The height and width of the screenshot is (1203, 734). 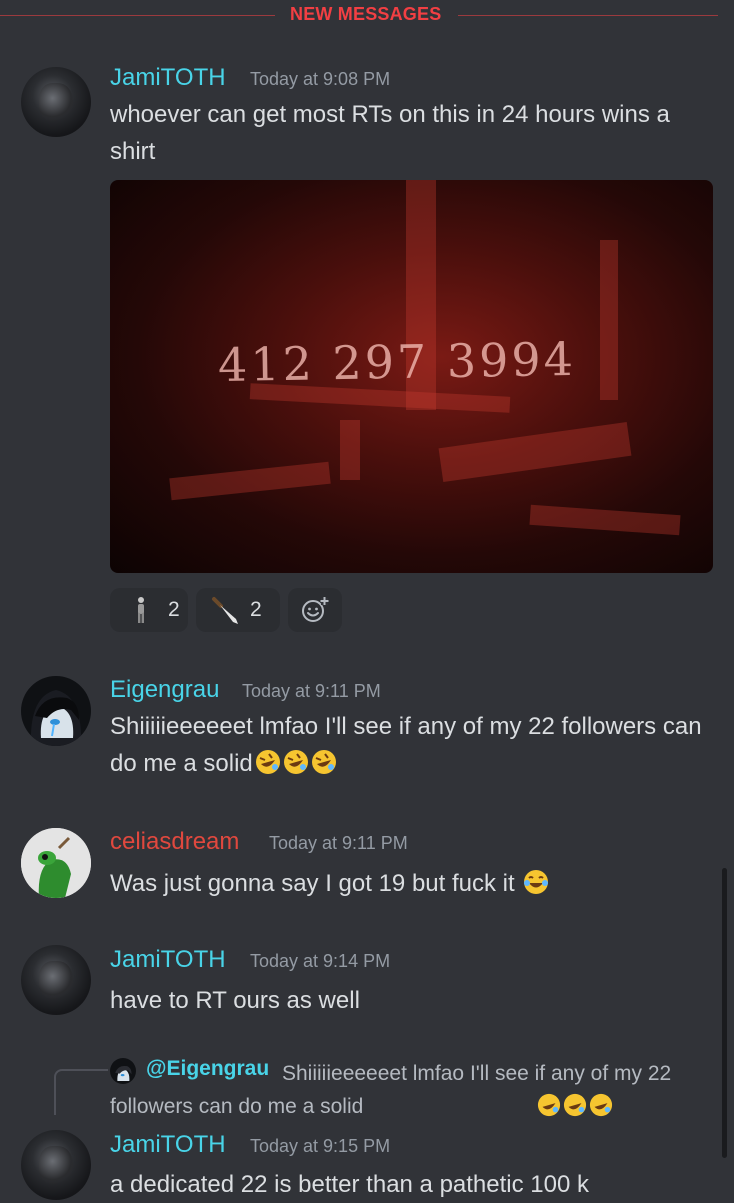 I want to click on person-standing-icon, so click(x=141, y=610).